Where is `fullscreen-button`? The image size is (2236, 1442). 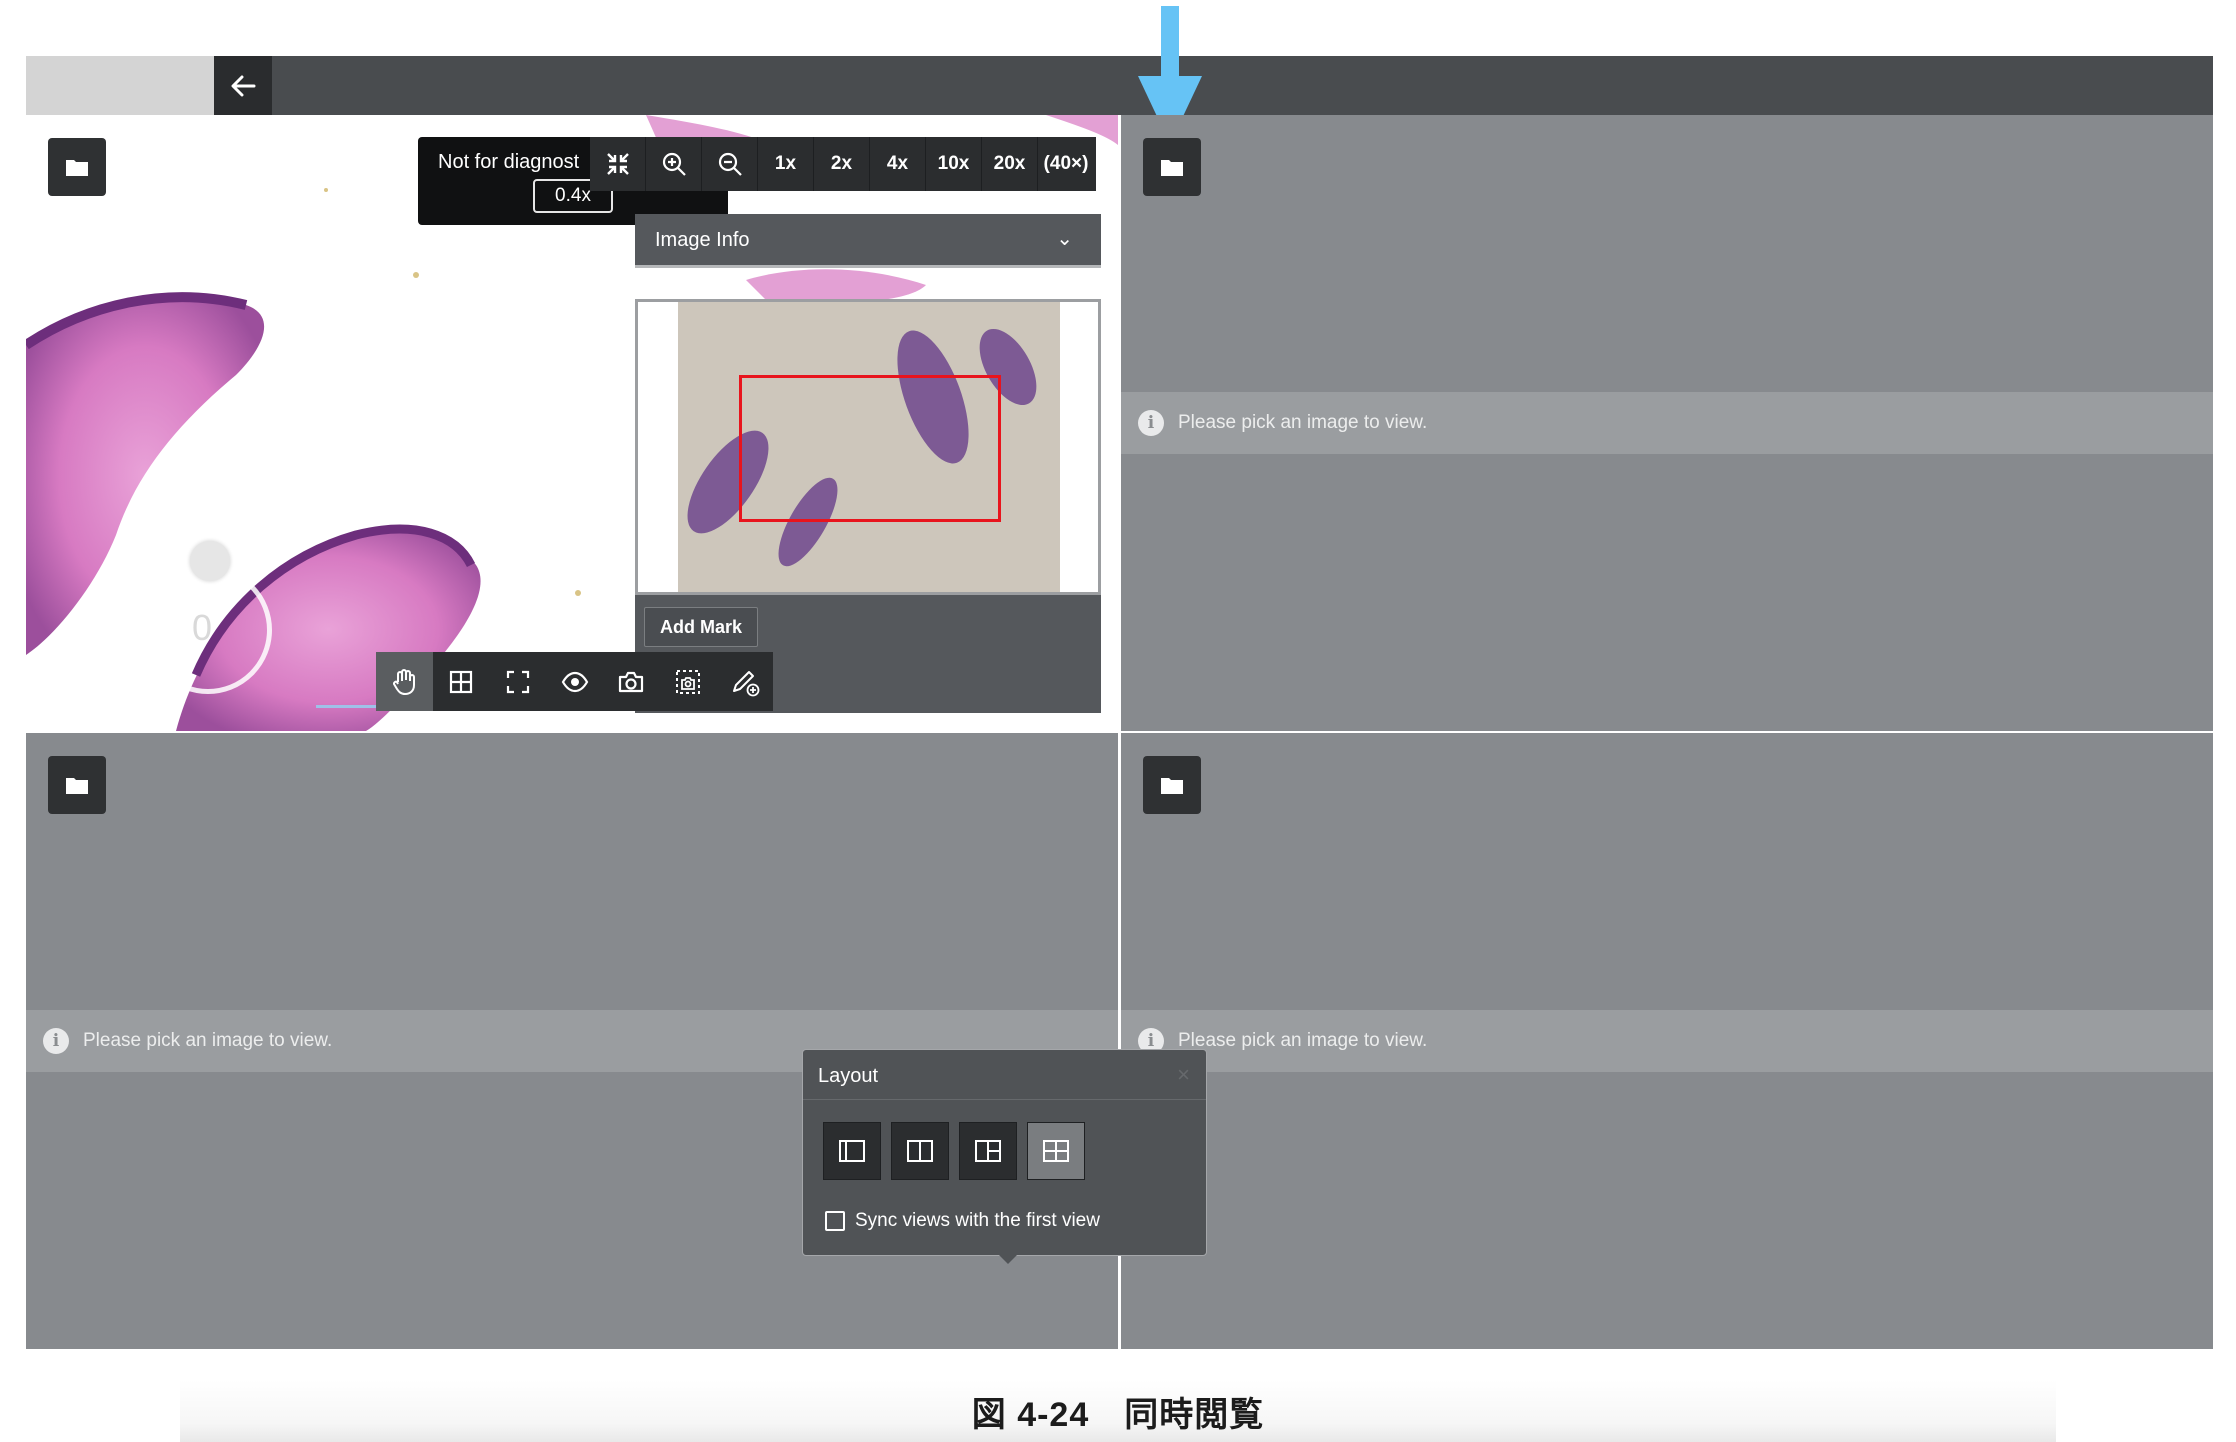
fullscreen-button is located at coordinates (517, 681).